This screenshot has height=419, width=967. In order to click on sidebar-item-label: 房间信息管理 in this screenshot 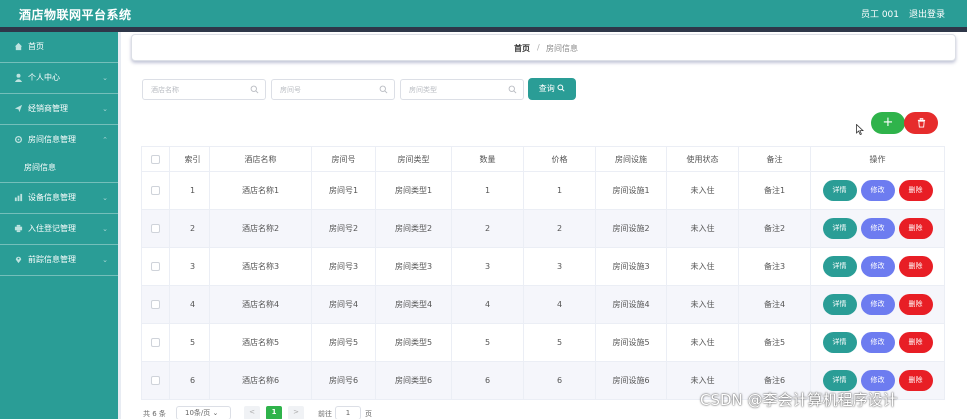, I will do `click(52, 139)`.